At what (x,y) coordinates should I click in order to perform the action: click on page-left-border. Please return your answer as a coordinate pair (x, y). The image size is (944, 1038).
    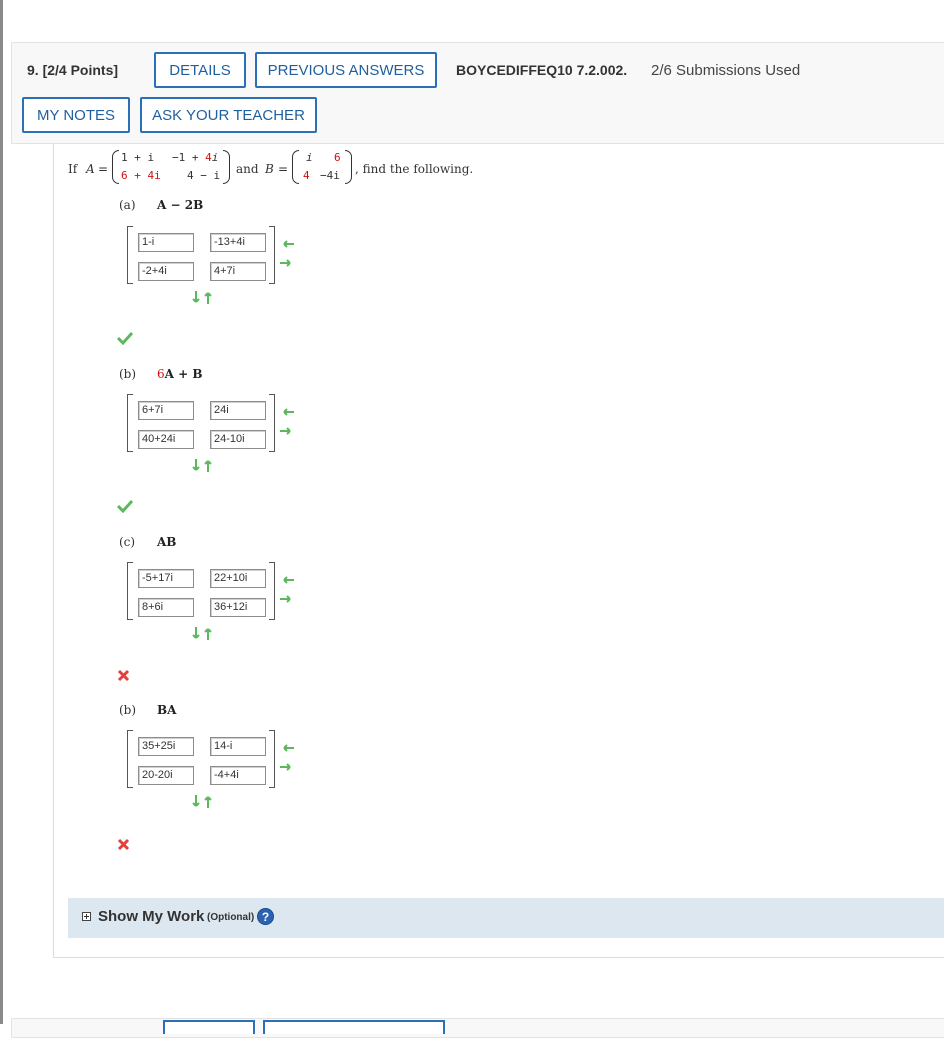
    Looking at the image, I should click on (1, 512).